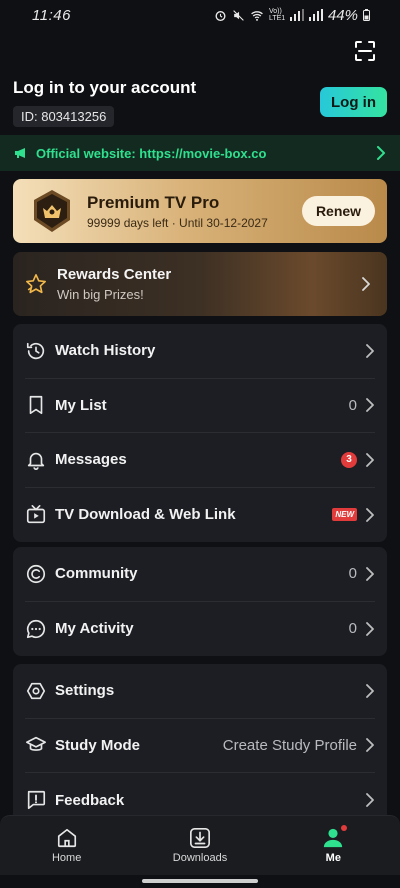 Image resolution: width=400 pixels, height=888 pixels. Describe the element at coordinates (36, 460) in the screenshot. I see `bell-icon` at that location.